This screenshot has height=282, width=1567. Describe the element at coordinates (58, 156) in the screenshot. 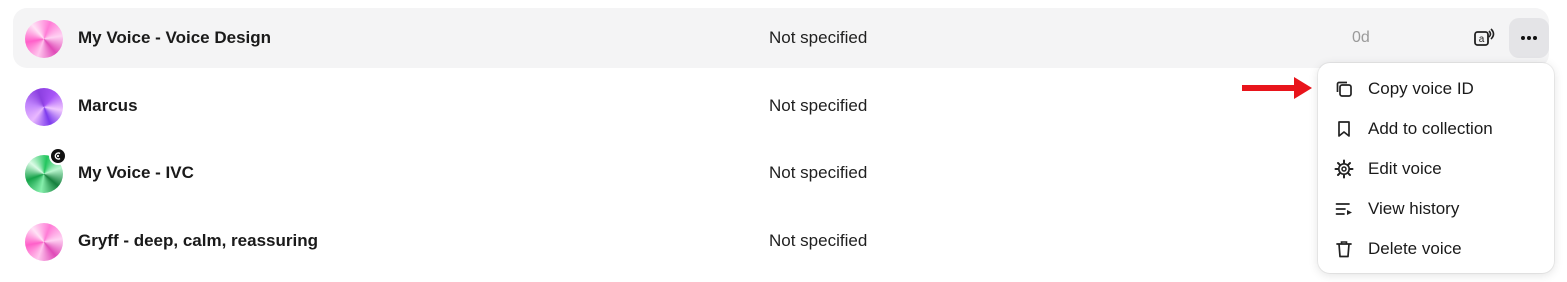

I see `cloned-voice-badge-icon` at that location.